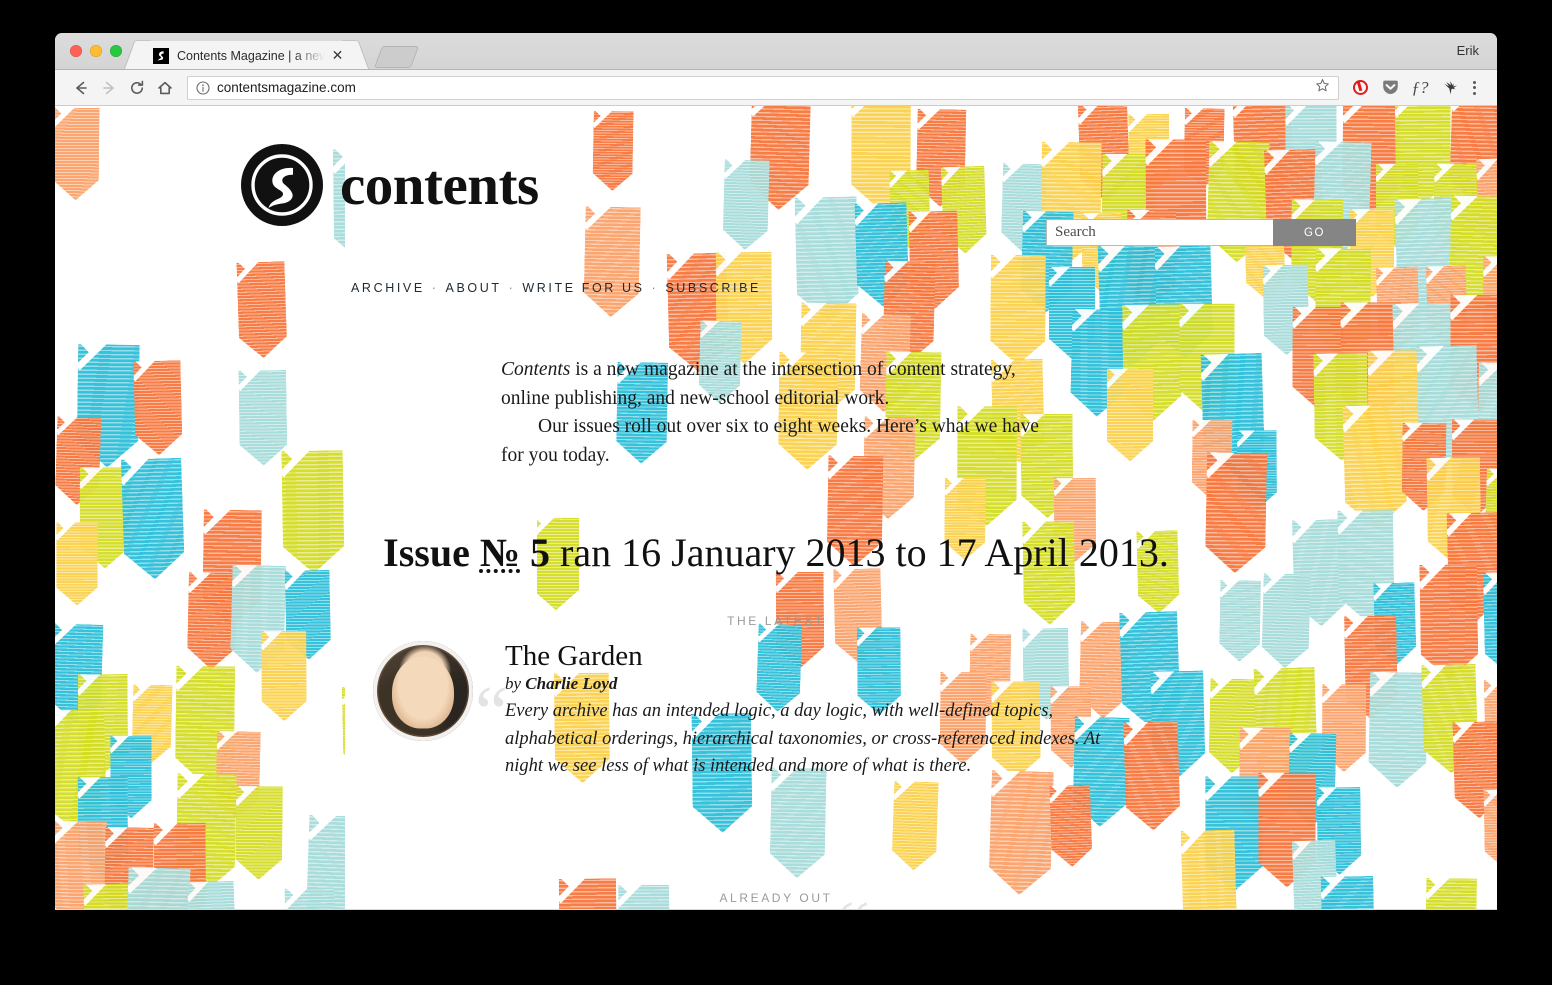 The width and height of the screenshot is (1552, 985). What do you see at coordinates (763, 87) in the screenshot?
I see `address-bar: contentsmagazine.com` at bounding box center [763, 87].